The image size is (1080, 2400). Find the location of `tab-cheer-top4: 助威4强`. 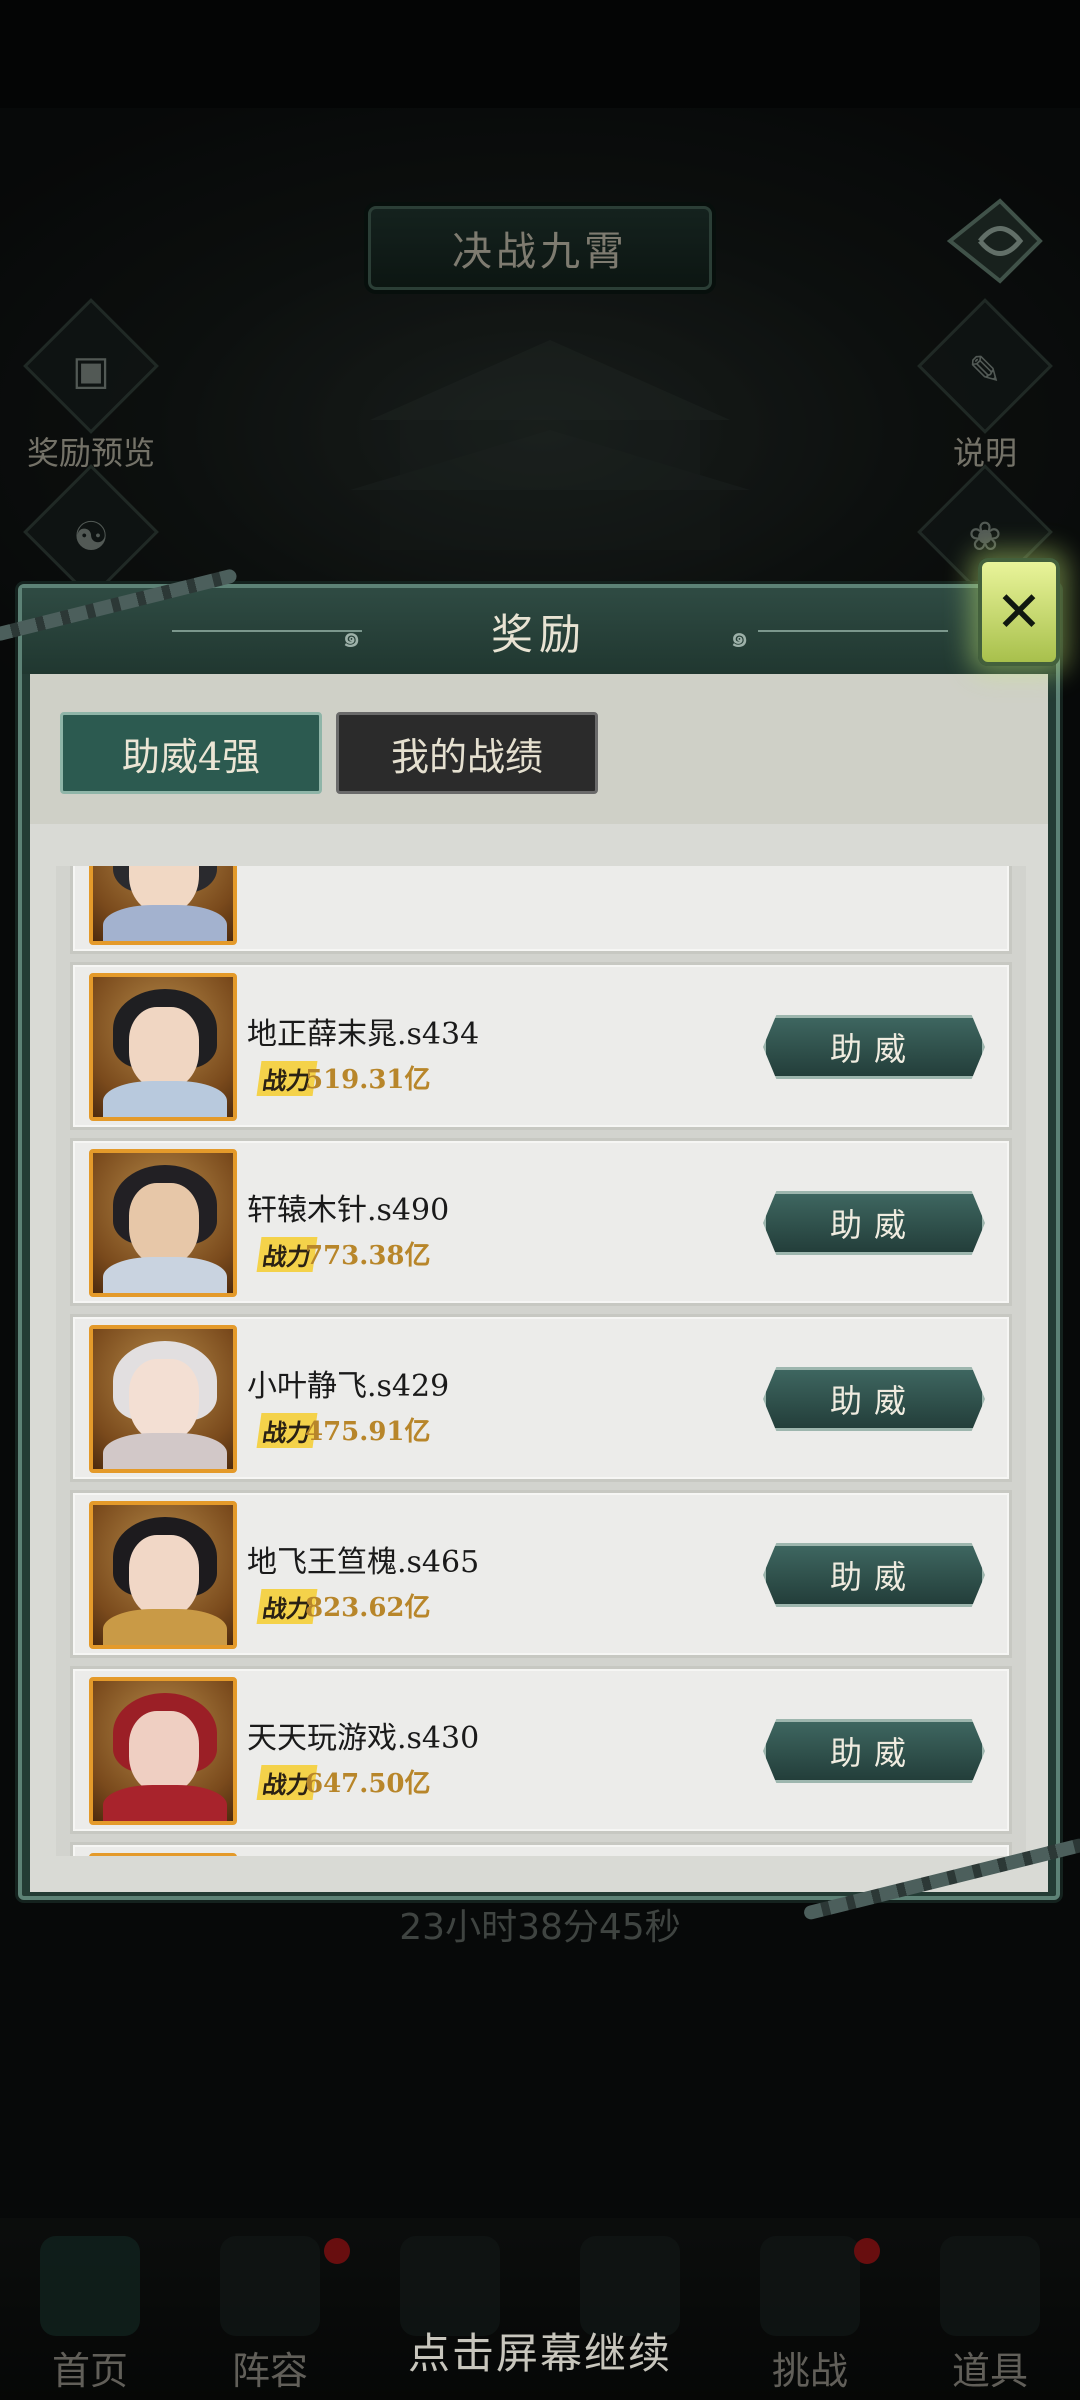

tab-cheer-top4: 助威4强 is located at coordinates (191, 753).